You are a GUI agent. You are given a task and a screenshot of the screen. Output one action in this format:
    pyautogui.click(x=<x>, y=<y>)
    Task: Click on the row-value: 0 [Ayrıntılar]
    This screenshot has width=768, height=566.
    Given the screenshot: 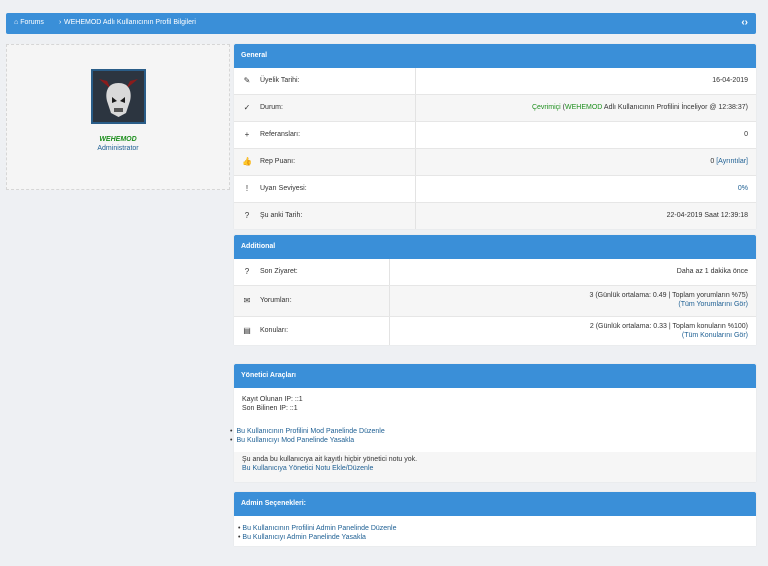 What is the action you would take?
    pyautogui.click(x=729, y=161)
    